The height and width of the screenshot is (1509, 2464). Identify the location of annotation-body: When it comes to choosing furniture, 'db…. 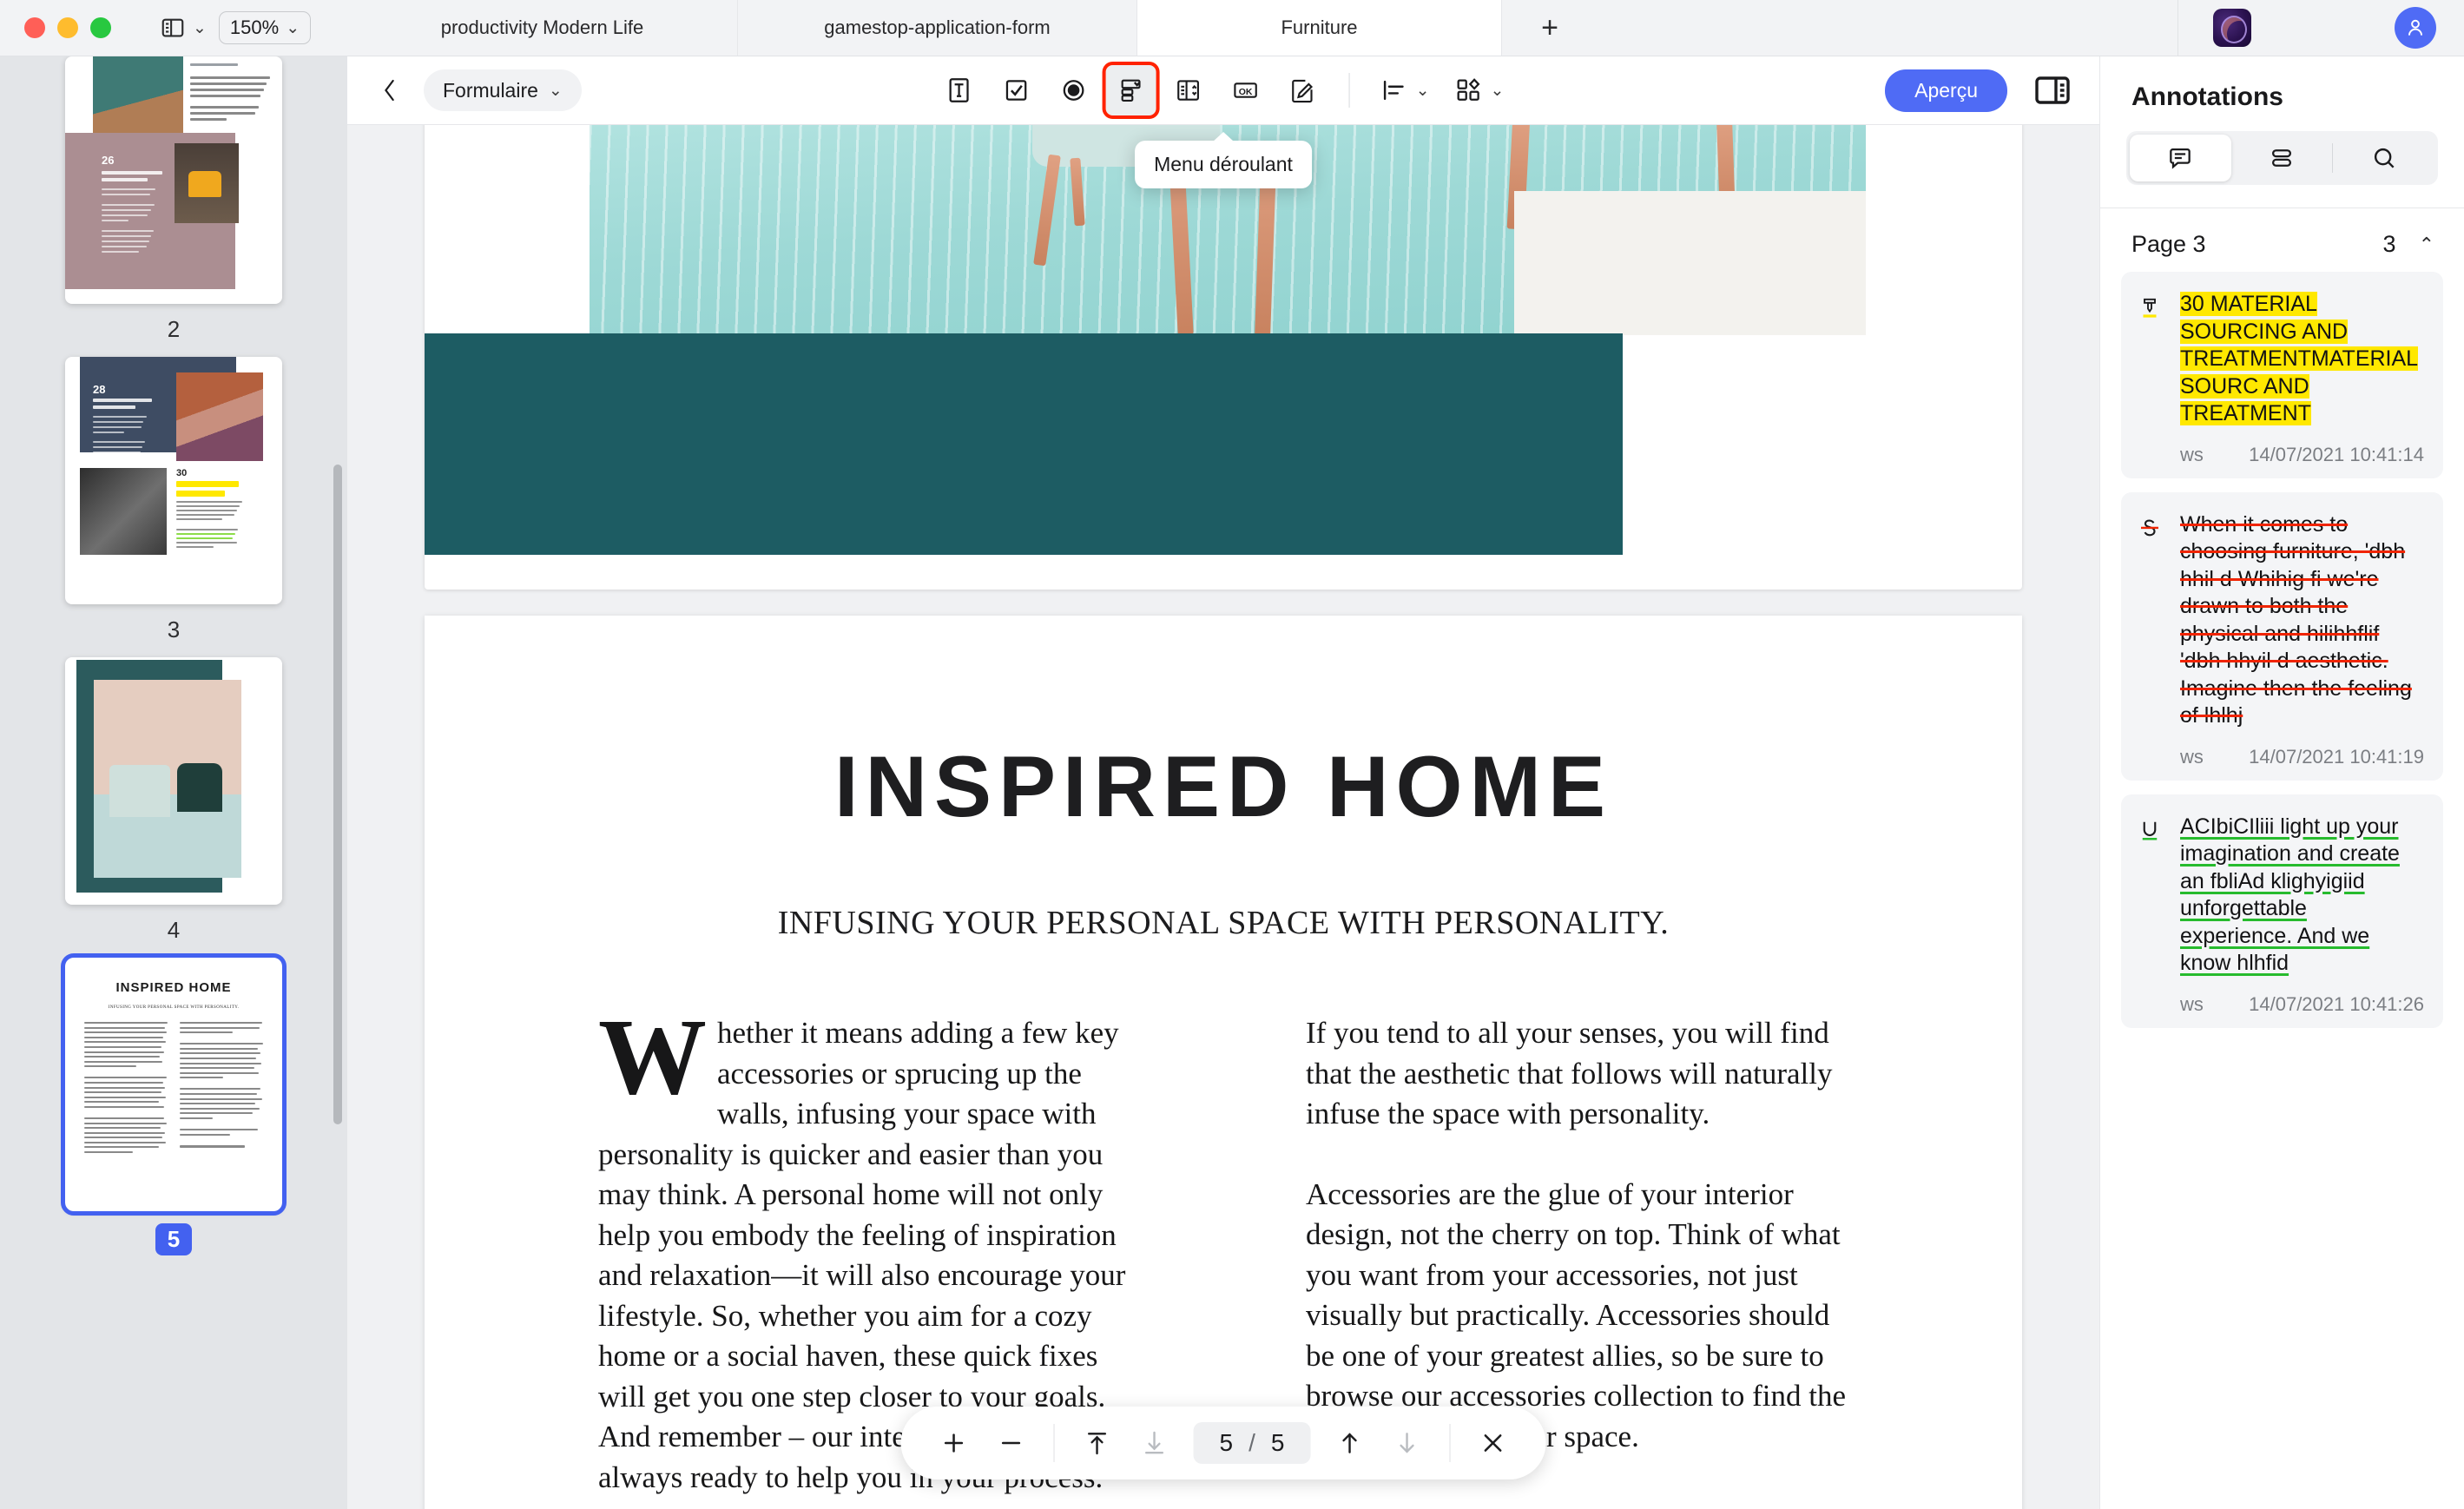
(2302, 640).